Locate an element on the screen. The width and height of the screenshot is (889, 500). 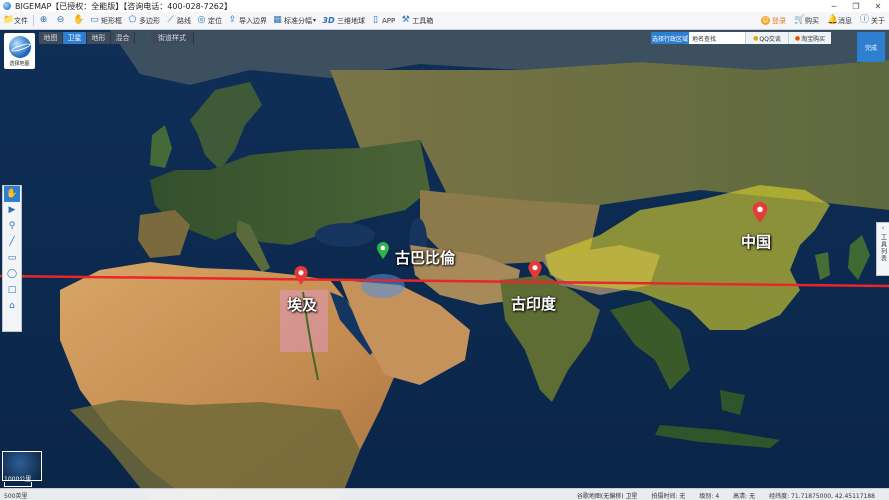
street-style-button: 街道样式 is located at coordinates (172, 38).